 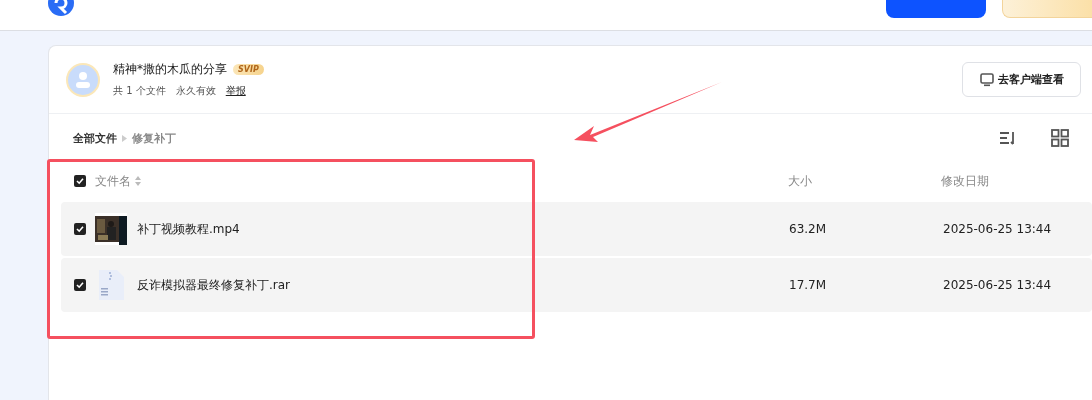 What do you see at coordinates (576, 229) in the screenshot?
I see `file-row: 补丁视频教程.mp4 63.2M 2025-06-25 13:44` at bounding box center [576, 229].